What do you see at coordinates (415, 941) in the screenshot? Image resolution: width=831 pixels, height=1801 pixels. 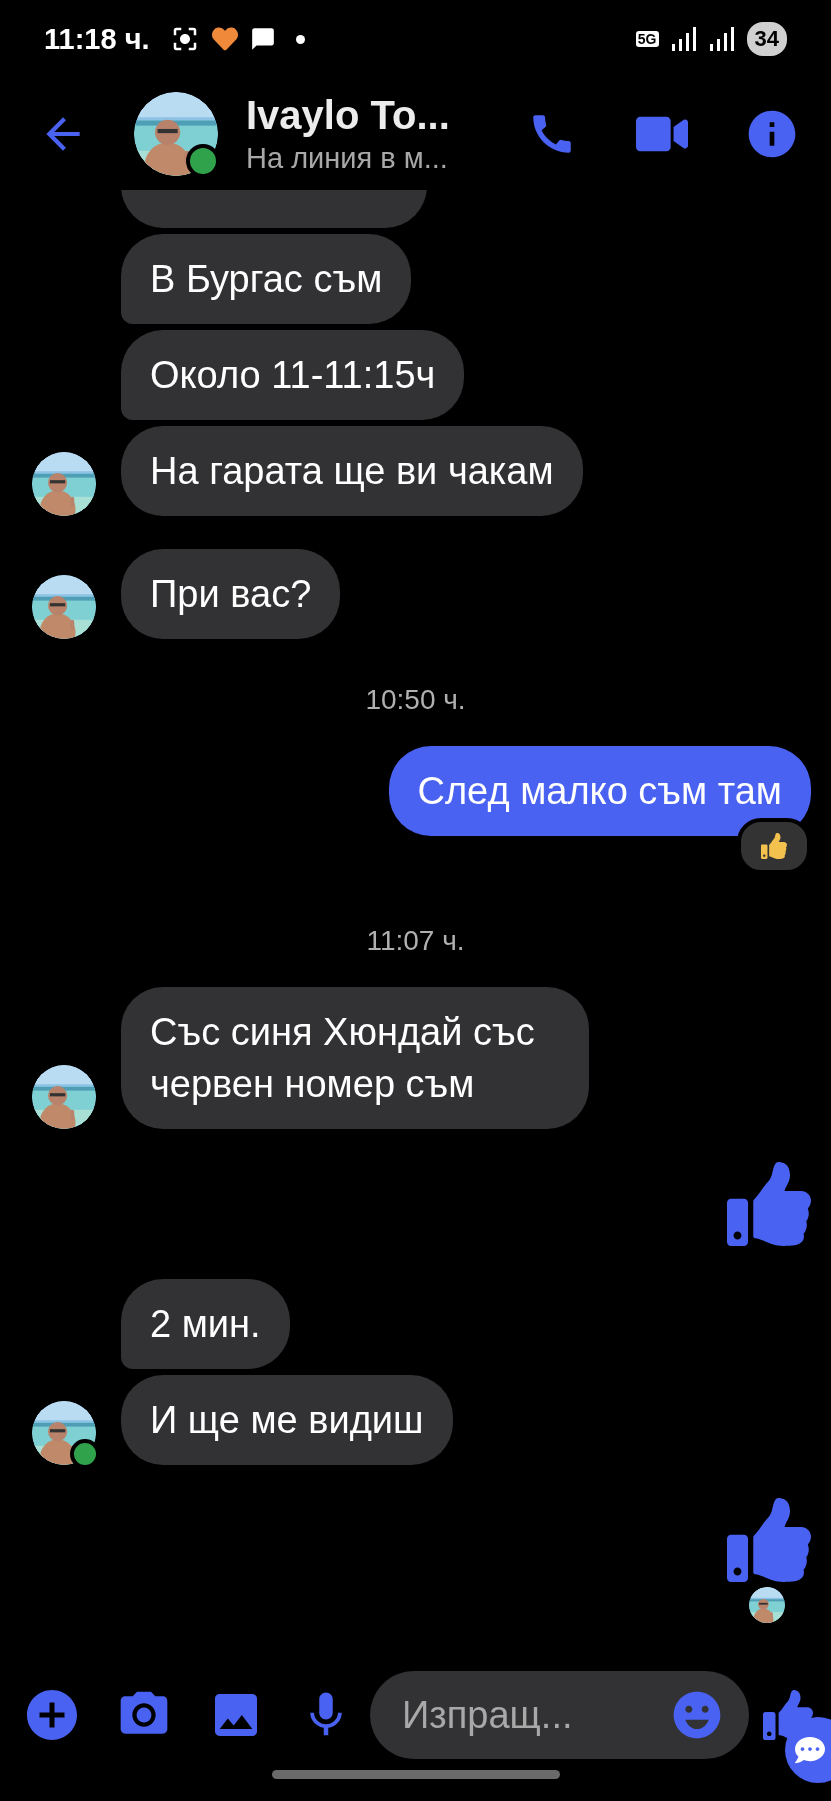 I see `timestamp: 11:07 ч.` at bounding box center [415, 941].